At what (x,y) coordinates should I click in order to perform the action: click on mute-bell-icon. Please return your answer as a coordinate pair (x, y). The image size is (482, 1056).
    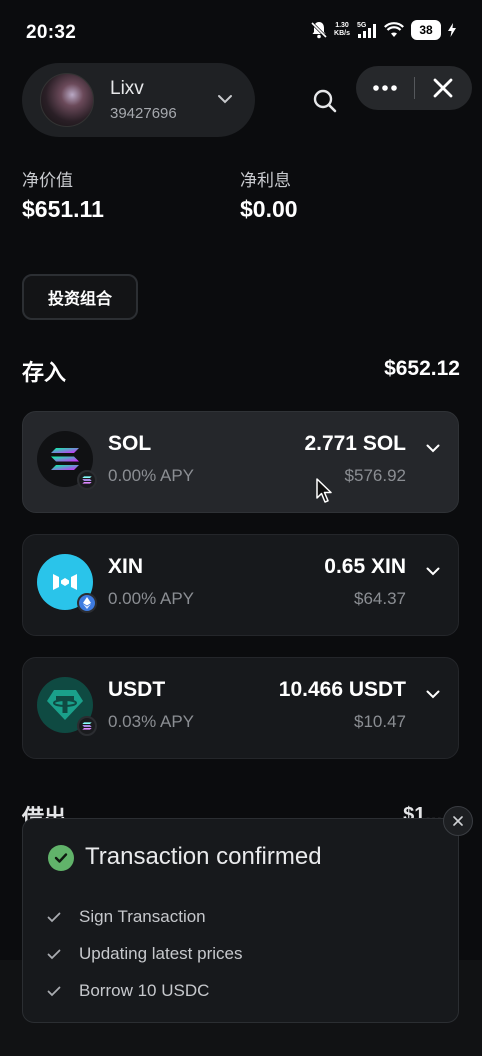
    Looking at the image, I should click on (319, 30).